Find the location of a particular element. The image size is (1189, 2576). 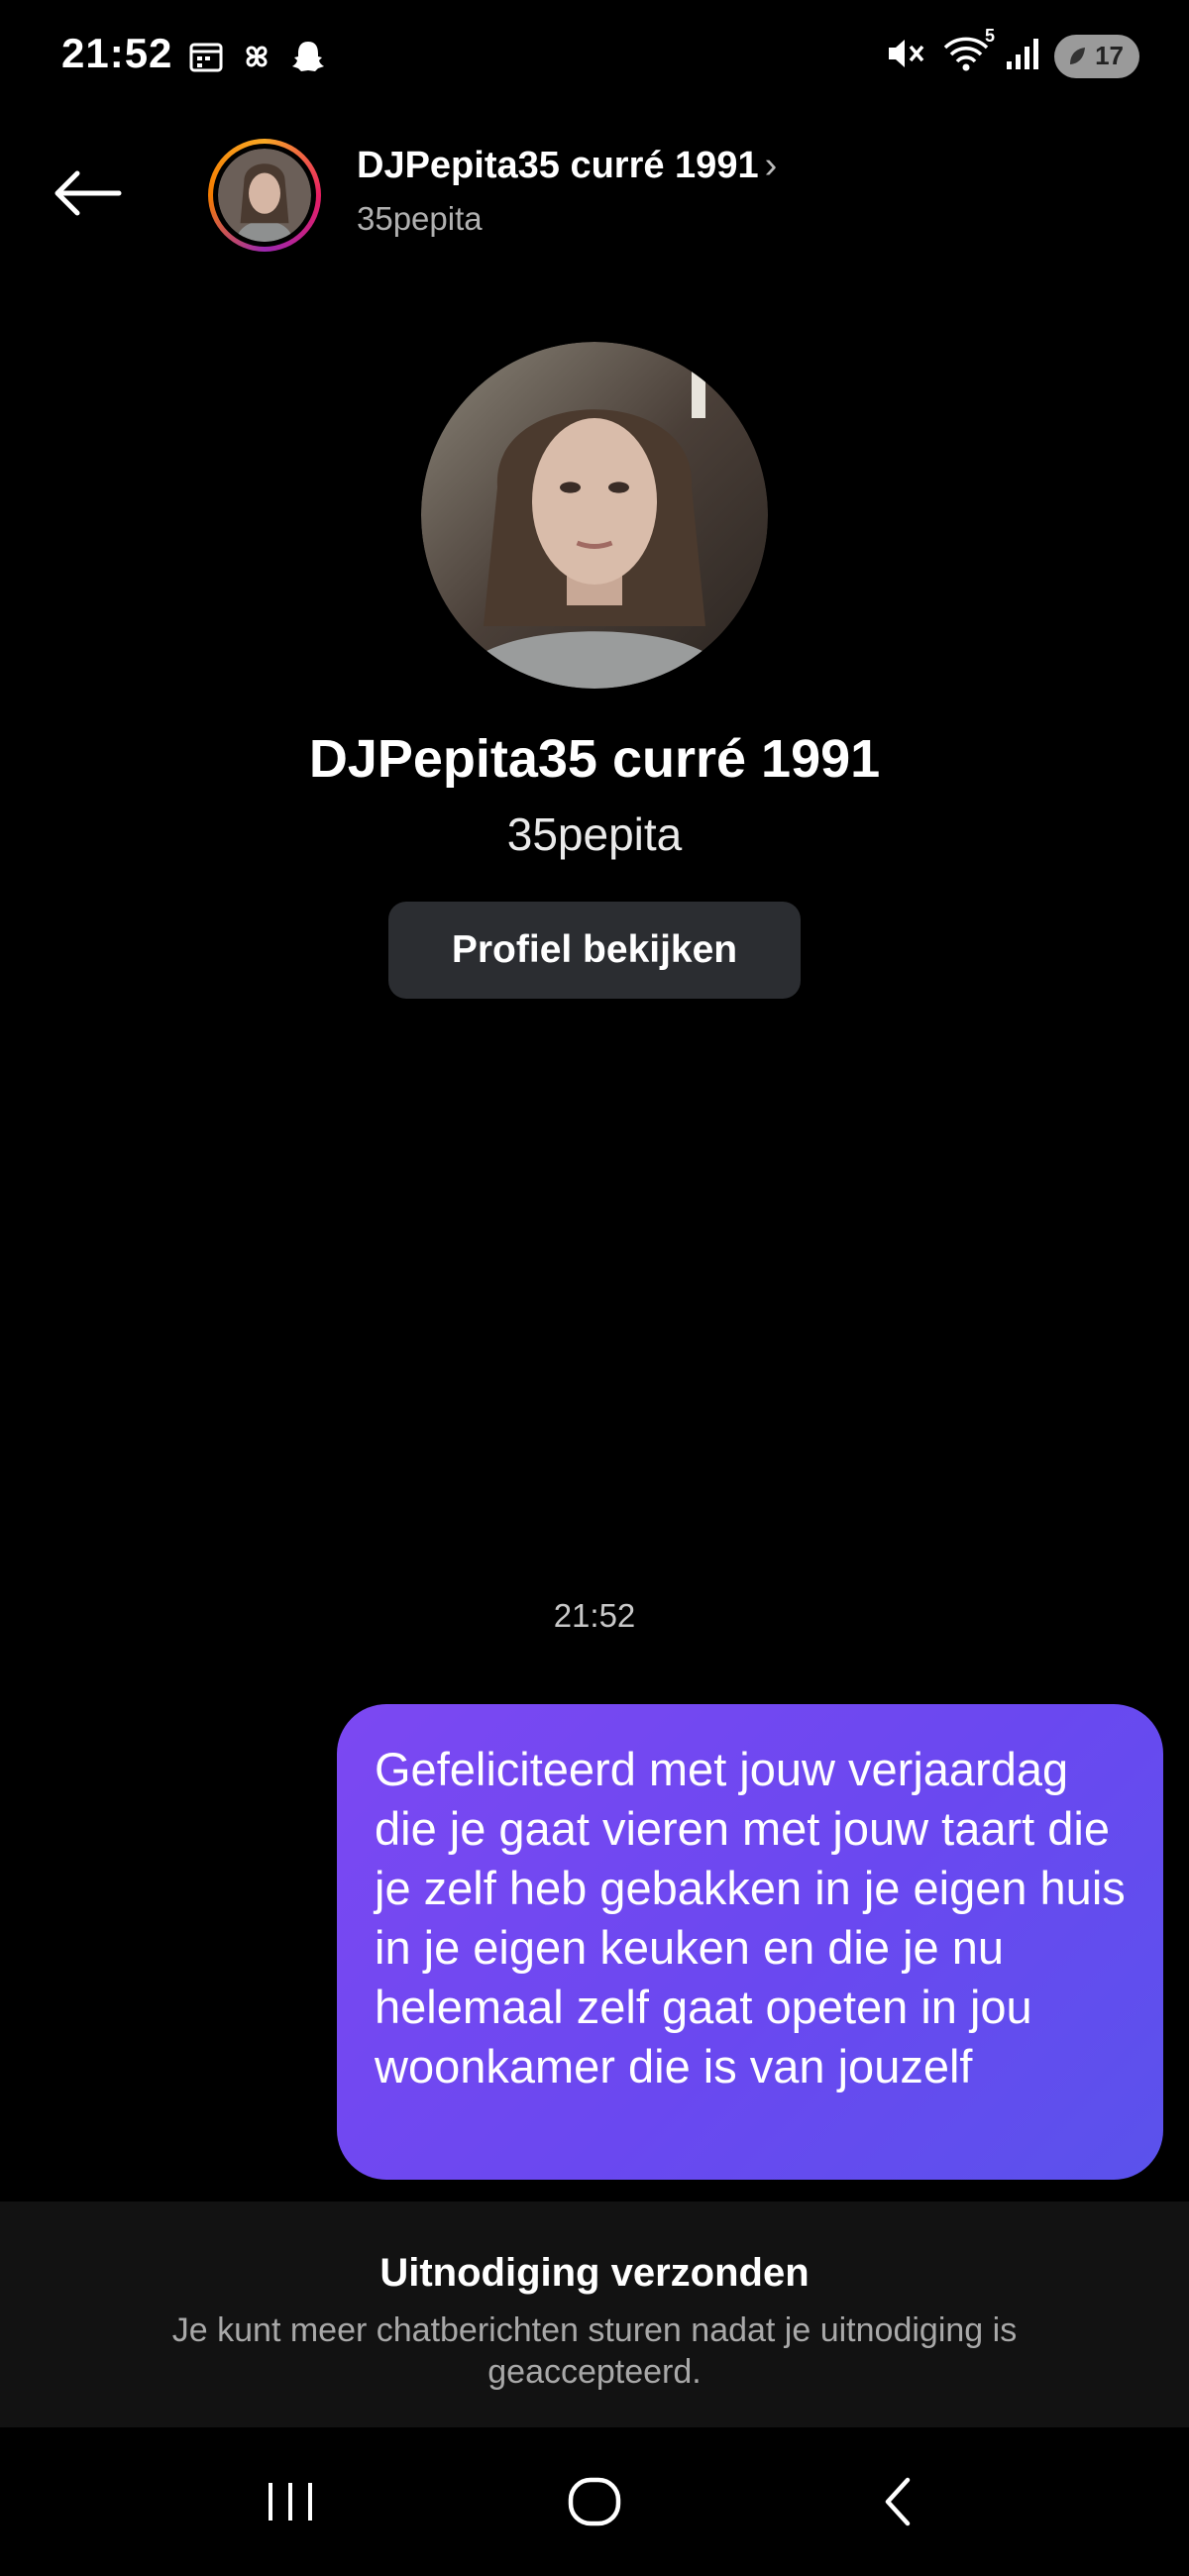

pinwheel-icon is located at coordinates (257, 59).